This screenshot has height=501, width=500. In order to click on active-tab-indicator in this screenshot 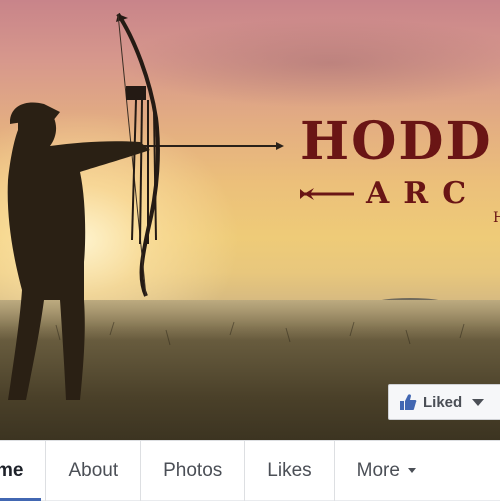, I will do `click(21, 499)`.